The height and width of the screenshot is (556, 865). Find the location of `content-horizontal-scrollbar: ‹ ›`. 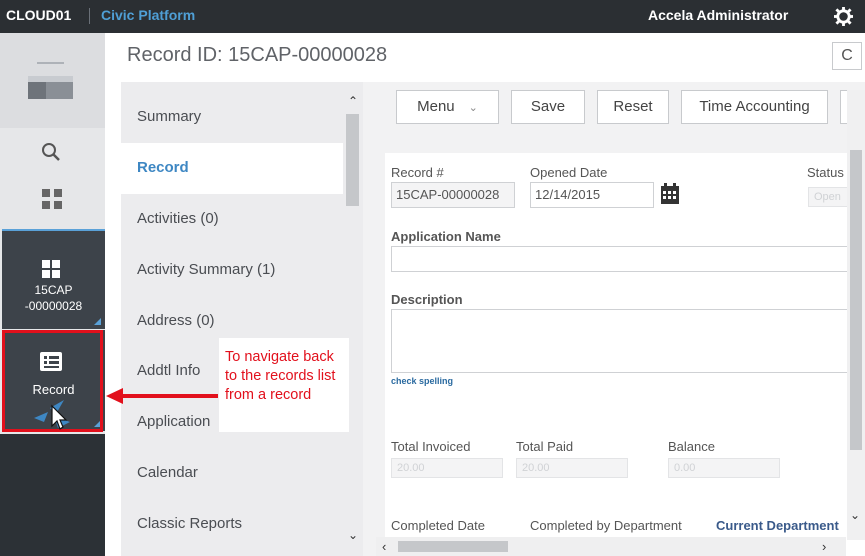

content-horizontal-scrollbar: ‹ › is located at coordinates (611, 546).